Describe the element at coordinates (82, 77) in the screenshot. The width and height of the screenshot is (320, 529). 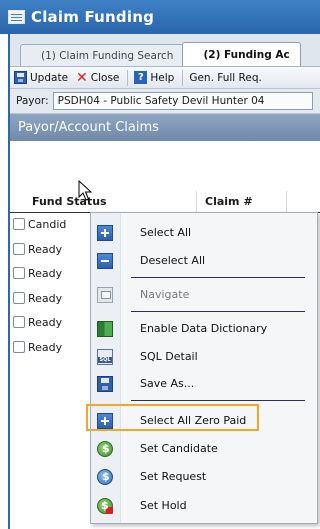
I see `close-icon: ✕` at that location.